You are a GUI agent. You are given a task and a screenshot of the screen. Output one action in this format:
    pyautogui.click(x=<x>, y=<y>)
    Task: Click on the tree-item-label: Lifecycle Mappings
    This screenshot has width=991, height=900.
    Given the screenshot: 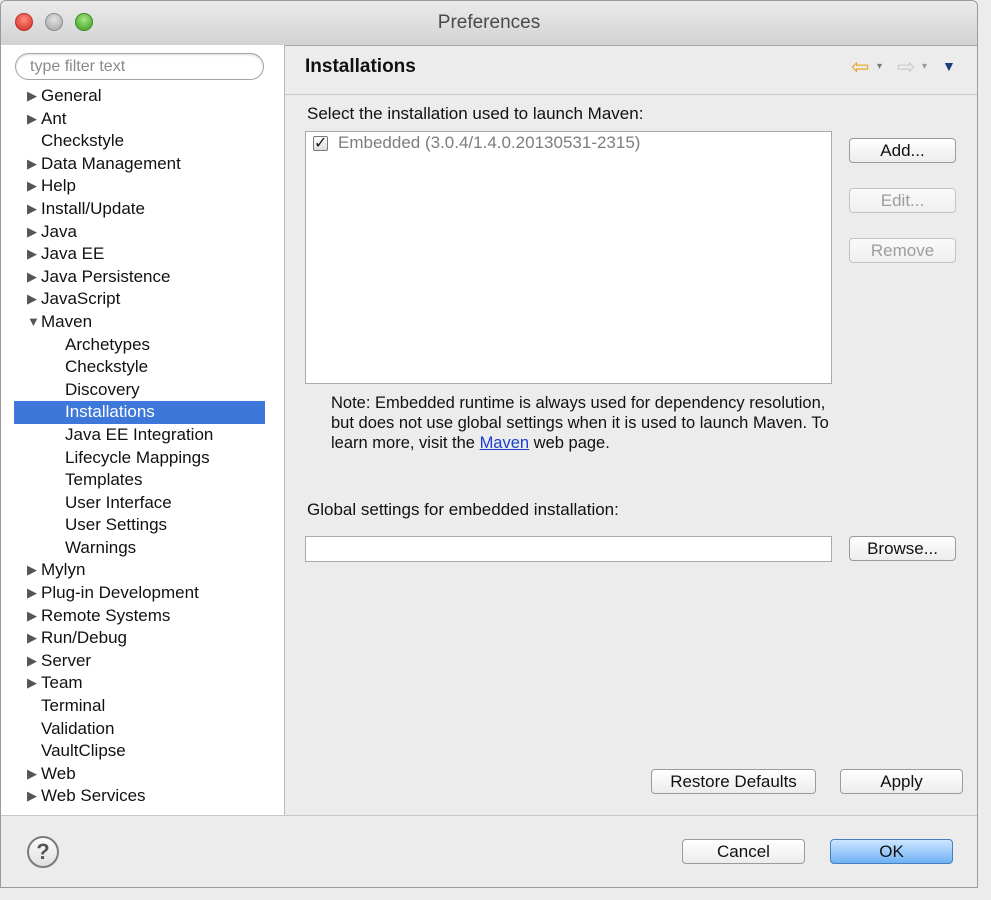 What is the action you would take?
    pyautogui.click(x=137, y=457)
    